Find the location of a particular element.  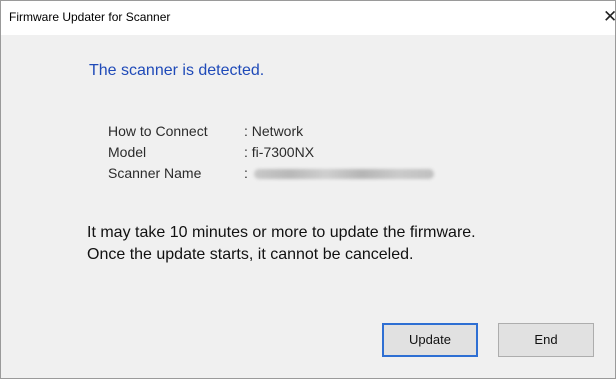

scanner-name-value: : is located at coordinates (339, 173).